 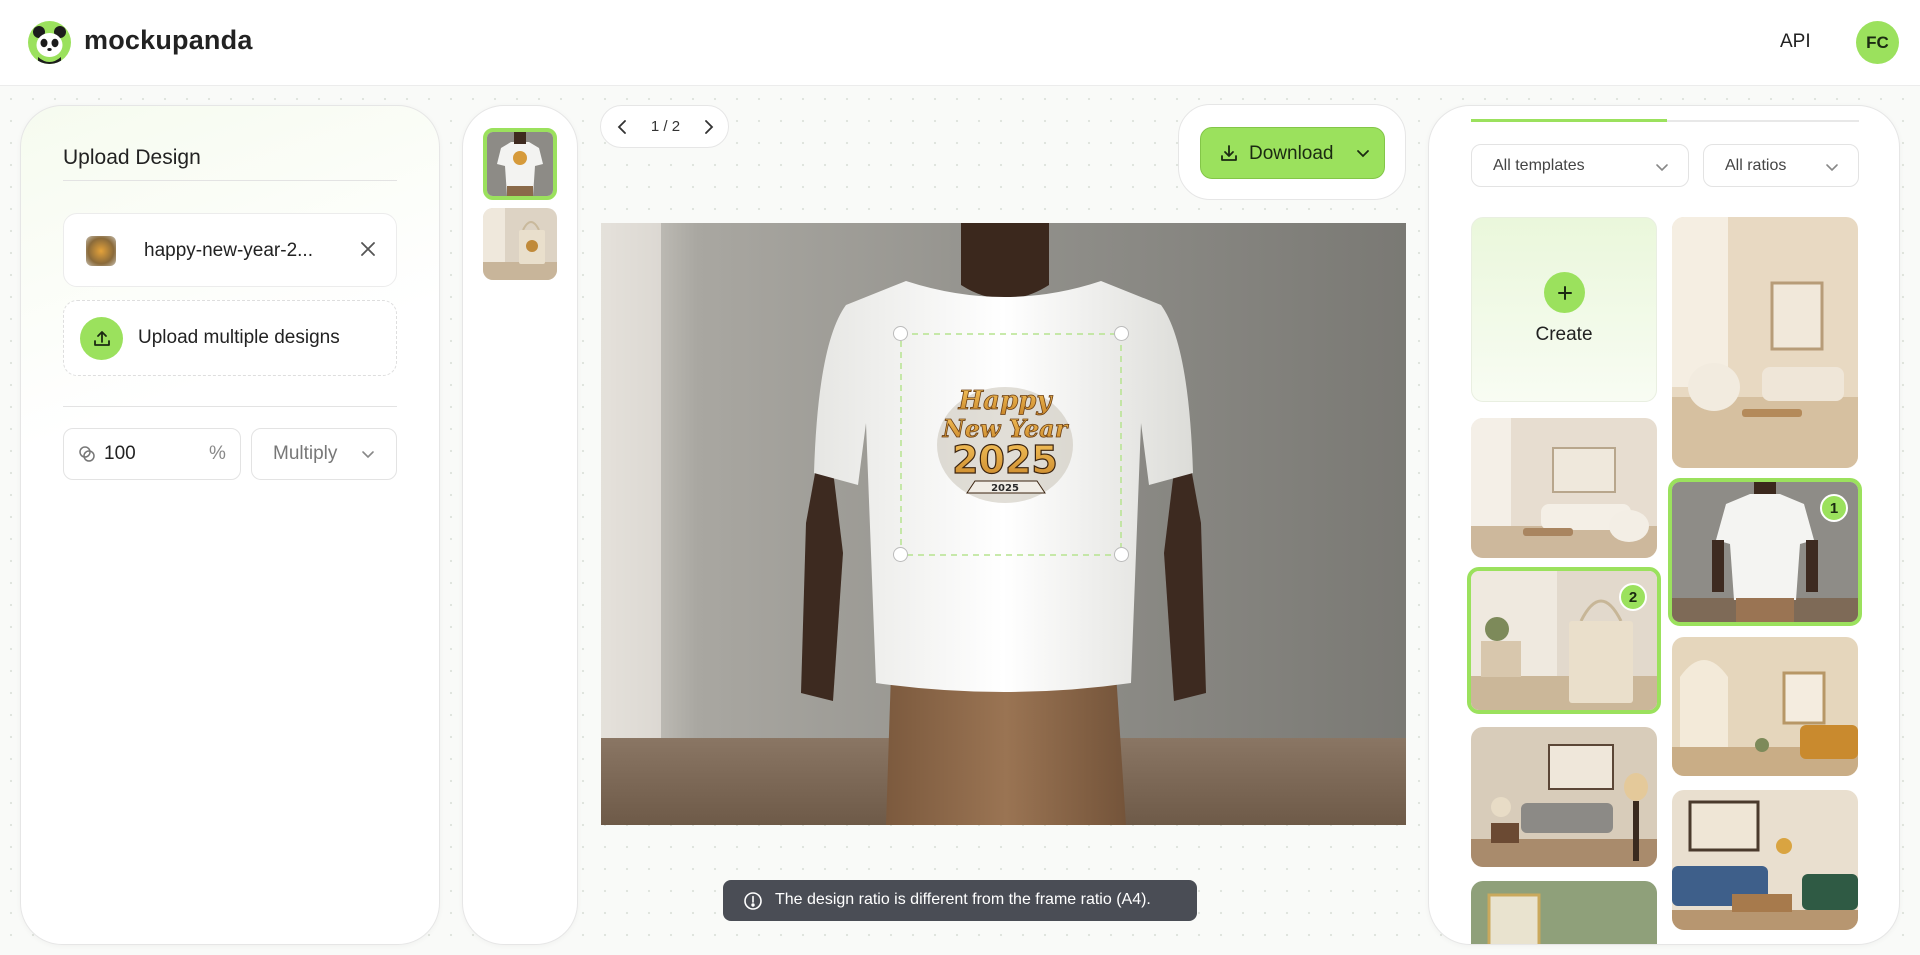 What do you see at coordinates (664, 126) in the screenshot?
I see `mockup-pager: 1 / 2` at bounding box center [664, 126].